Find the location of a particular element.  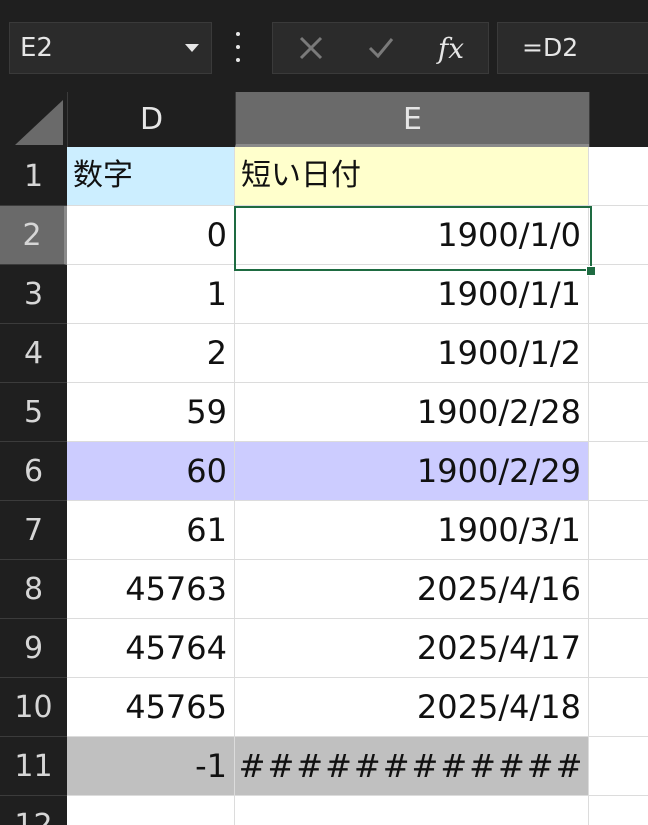

cell-e4: 1900/1/2 is located at coordinates (412, 353).